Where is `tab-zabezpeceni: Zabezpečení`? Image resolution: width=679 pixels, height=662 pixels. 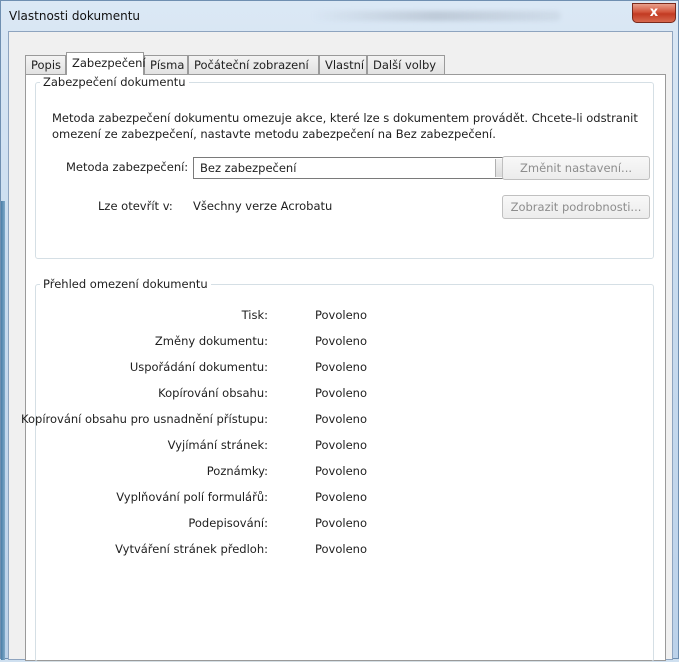 tab-zabezpeceni: Zabezpečení is located at coordinates (106, 63).